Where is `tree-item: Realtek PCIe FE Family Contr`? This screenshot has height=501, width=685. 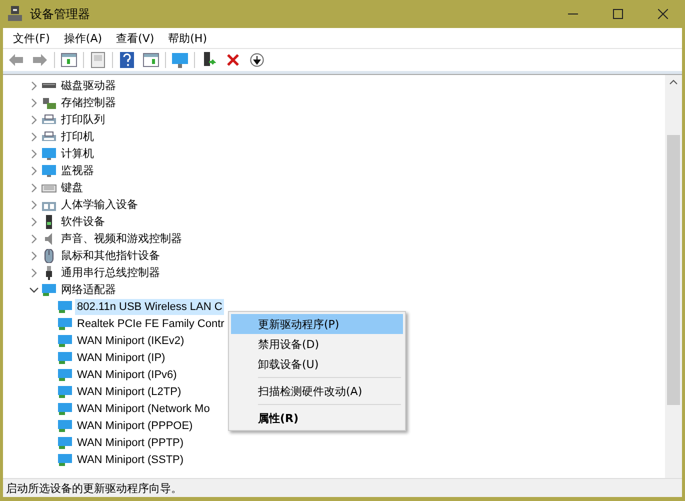 tree-item: Realtek PCIe FE Family Contr is located at coordinates (150, 324).